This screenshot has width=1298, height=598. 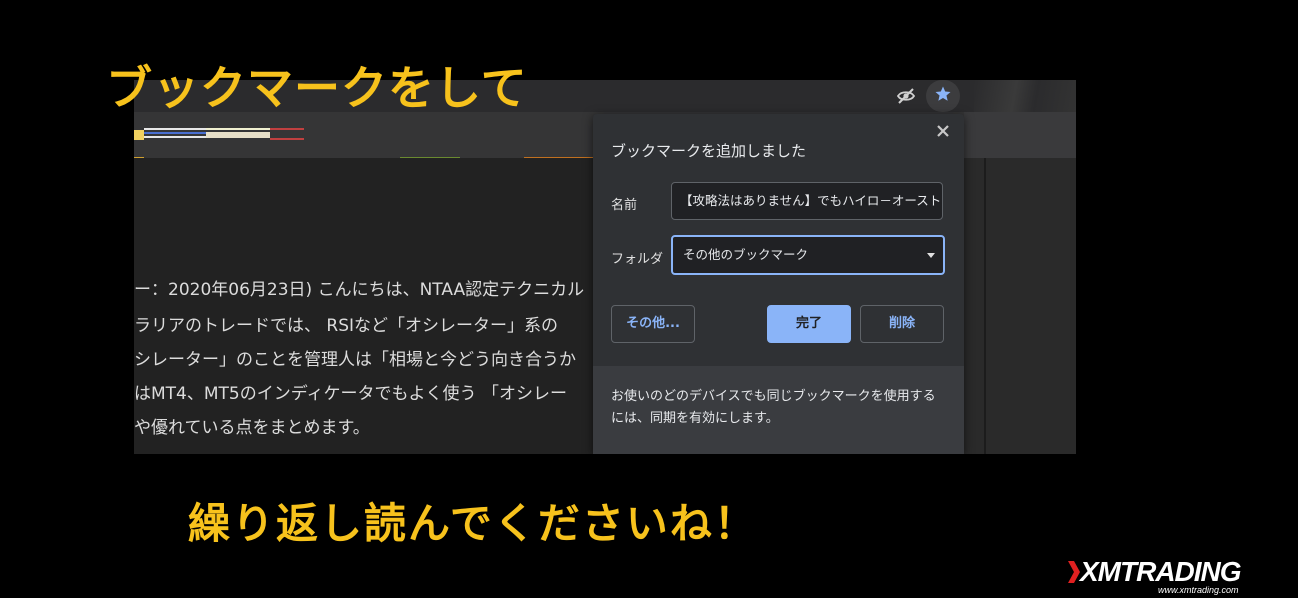 What do you see at coordinates (473, 523) in the screenshot?
I see `heading-reread: 繰り返し読んでくださいね！` at bounding box center [473, 523].